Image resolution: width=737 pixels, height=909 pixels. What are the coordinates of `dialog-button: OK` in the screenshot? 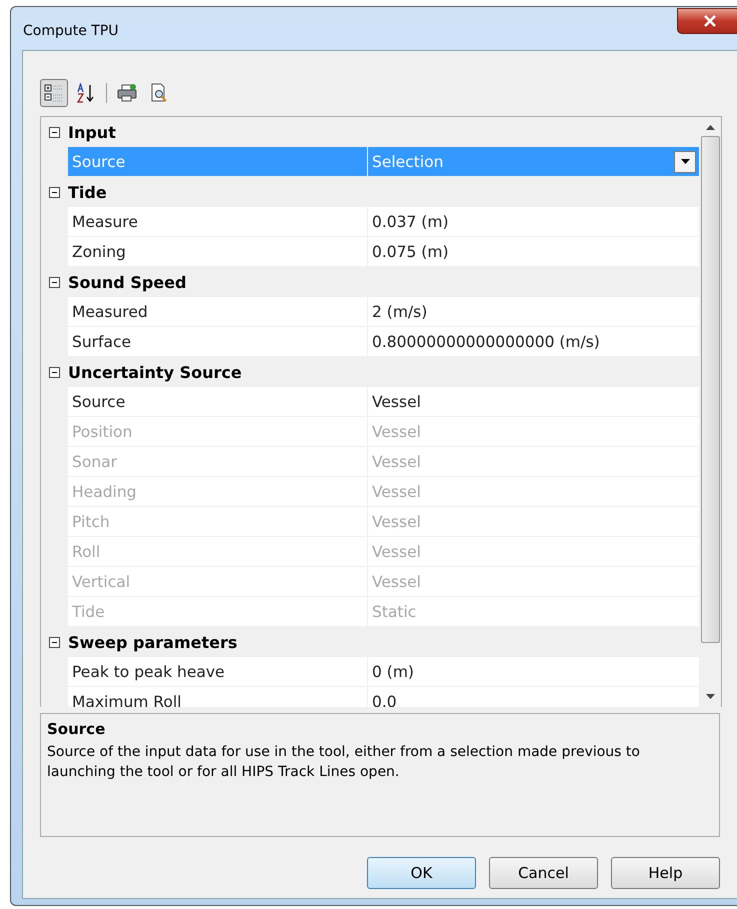 It's located at (421, 873).